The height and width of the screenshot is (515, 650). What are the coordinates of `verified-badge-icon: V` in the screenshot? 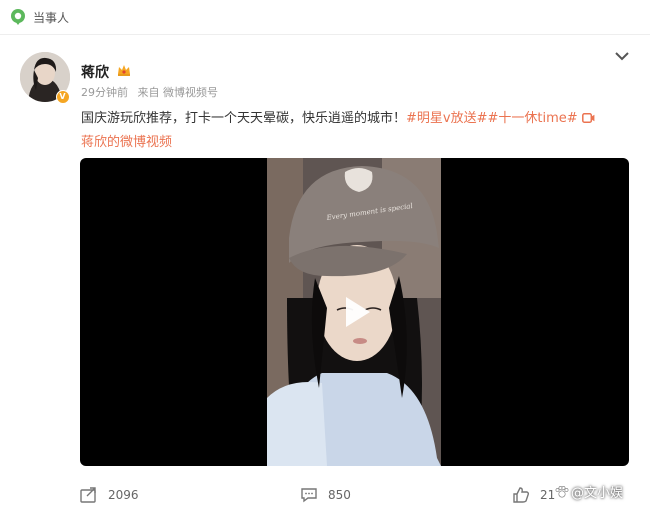 It's located at (63, 97).